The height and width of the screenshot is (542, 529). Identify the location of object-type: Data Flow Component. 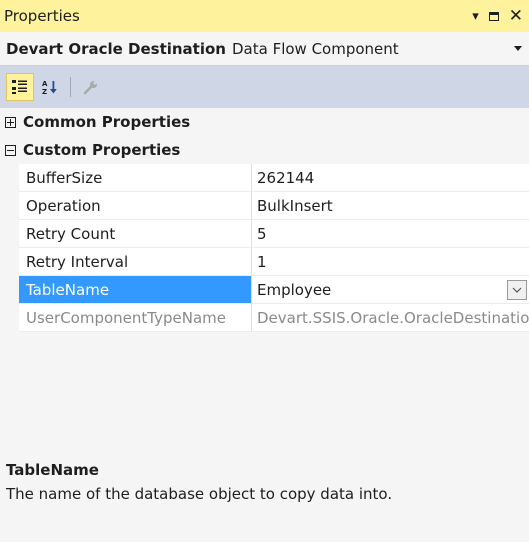
(315, 48).